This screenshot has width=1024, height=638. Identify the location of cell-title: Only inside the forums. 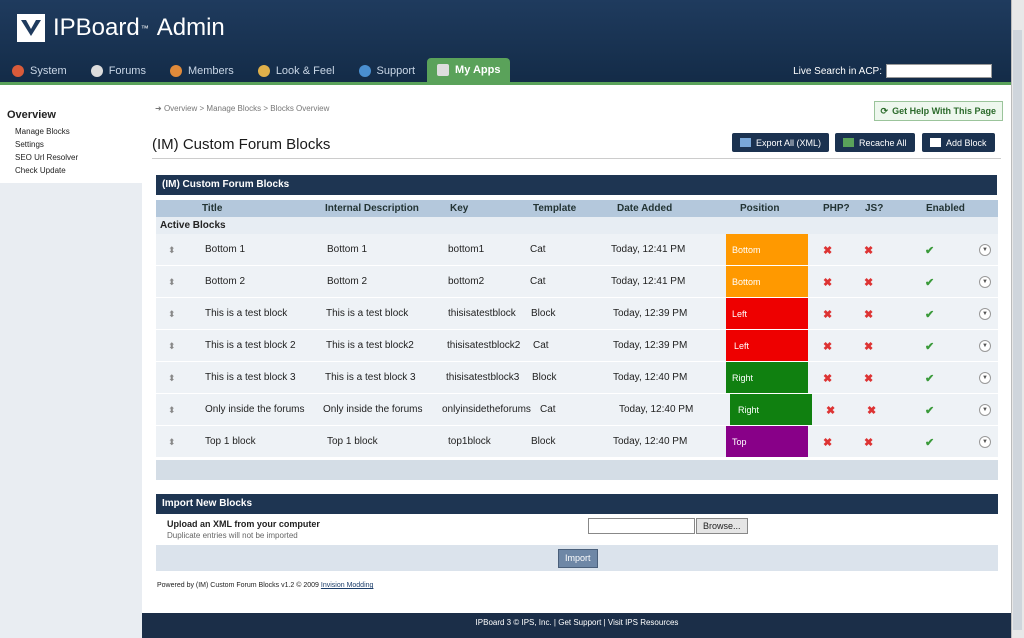
(255, 409).